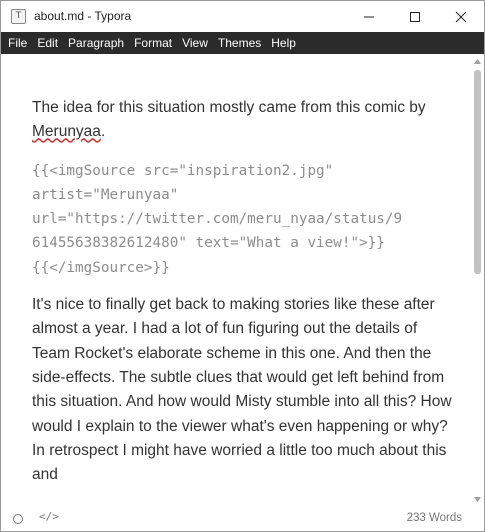 The height and width of the screenshot is (532, 485). I want to click on code-line: {{</imgSource>}}, so click(101, 267).